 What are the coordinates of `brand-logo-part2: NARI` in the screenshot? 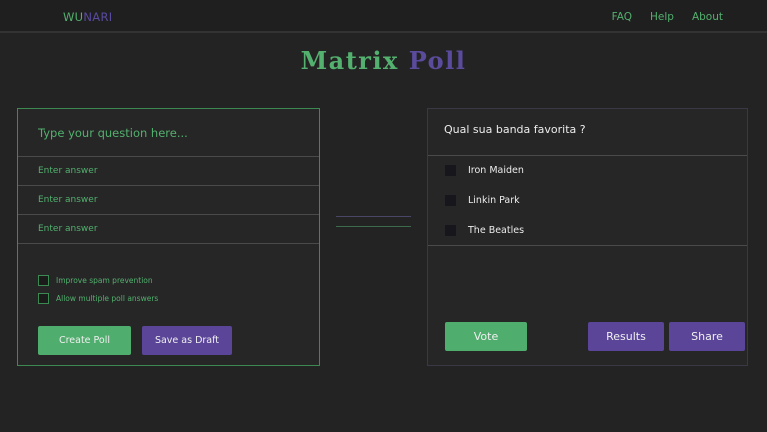 It's located at (98, 17).